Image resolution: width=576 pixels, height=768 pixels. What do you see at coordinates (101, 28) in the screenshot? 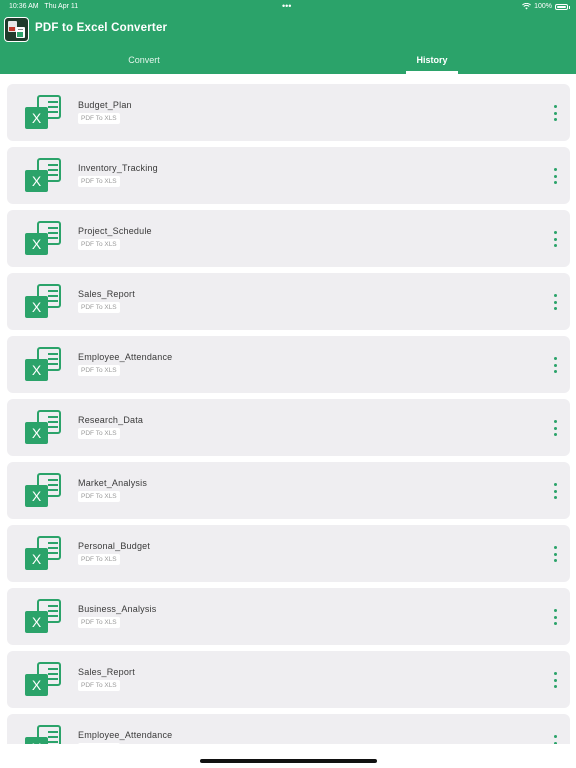
I see `app-title: PDF to Excel Converter` at bounding box center [101, 28].